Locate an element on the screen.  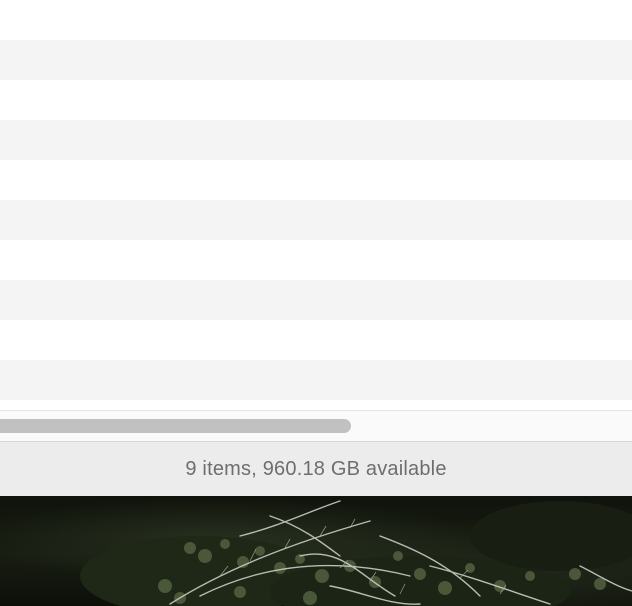
status-bar: 9 items, 960.18 GB available is located at coordinates (316, 468).